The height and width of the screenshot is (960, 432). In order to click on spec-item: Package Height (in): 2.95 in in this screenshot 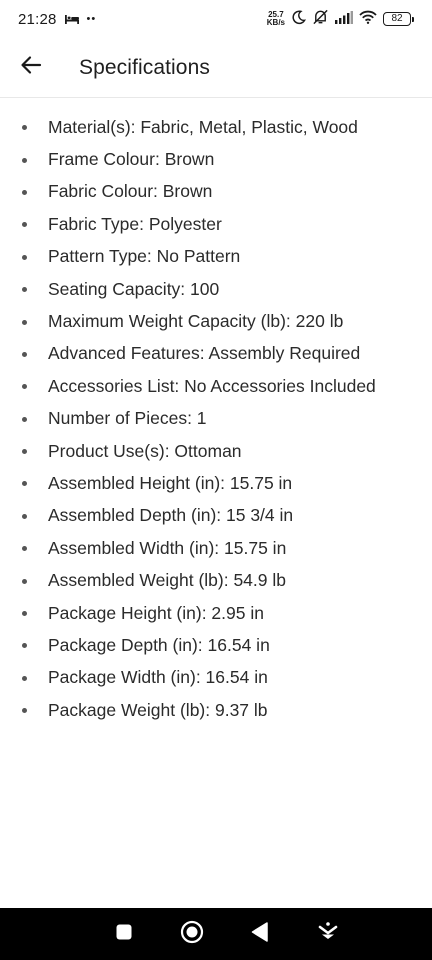, I will do `click(216, 613)`.